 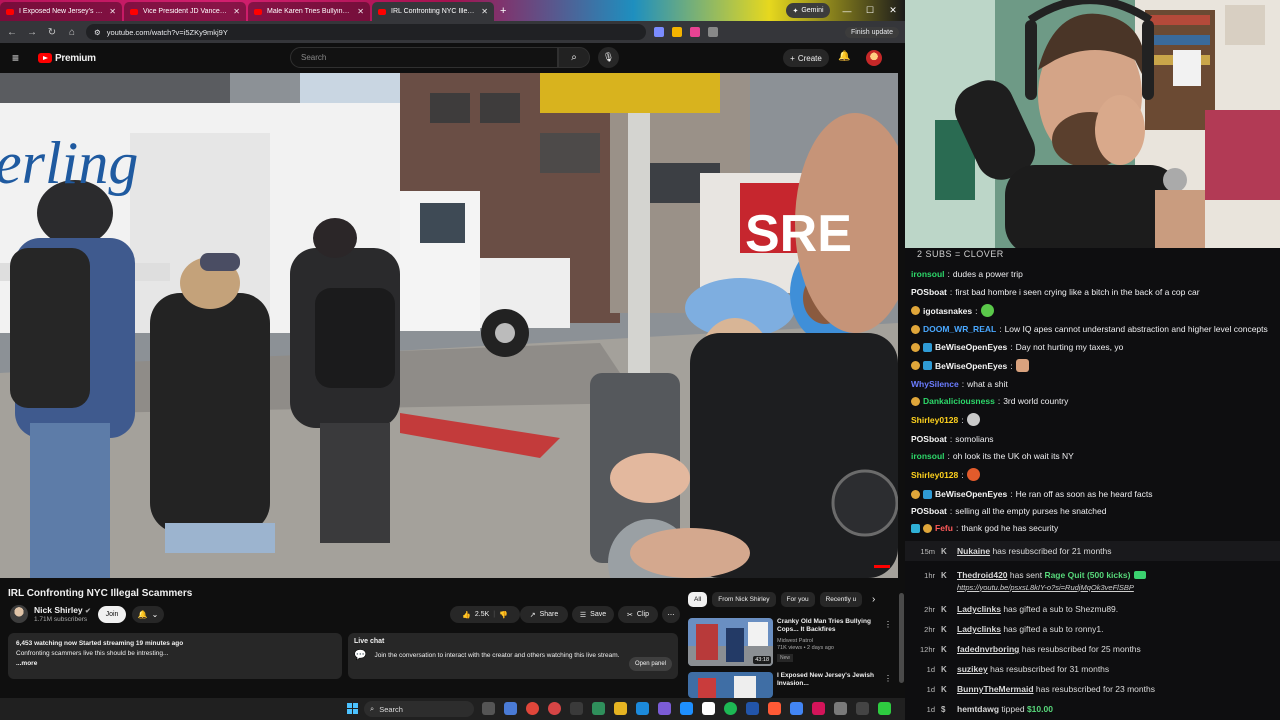 What do you see at coordinates (148, 614) in the screenshot?
I see `subscribed-notifications-button: 🔔 ⌄` at bounding box center [148, 614].